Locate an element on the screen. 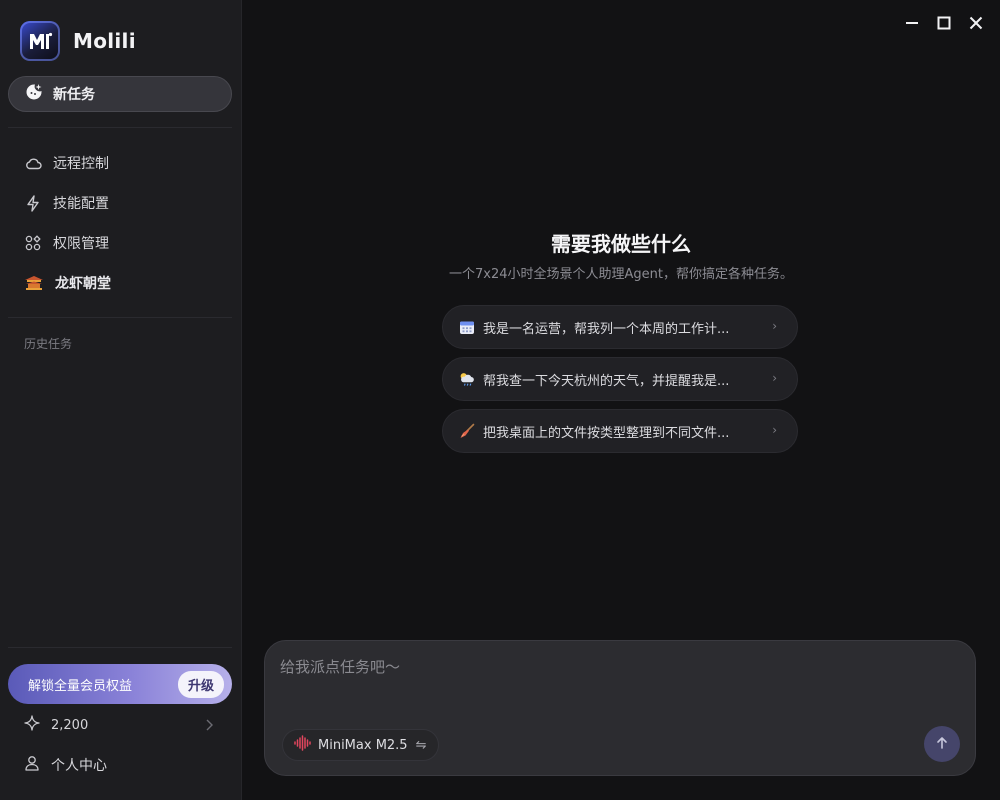  send-button is located at coordinates (942, 744).